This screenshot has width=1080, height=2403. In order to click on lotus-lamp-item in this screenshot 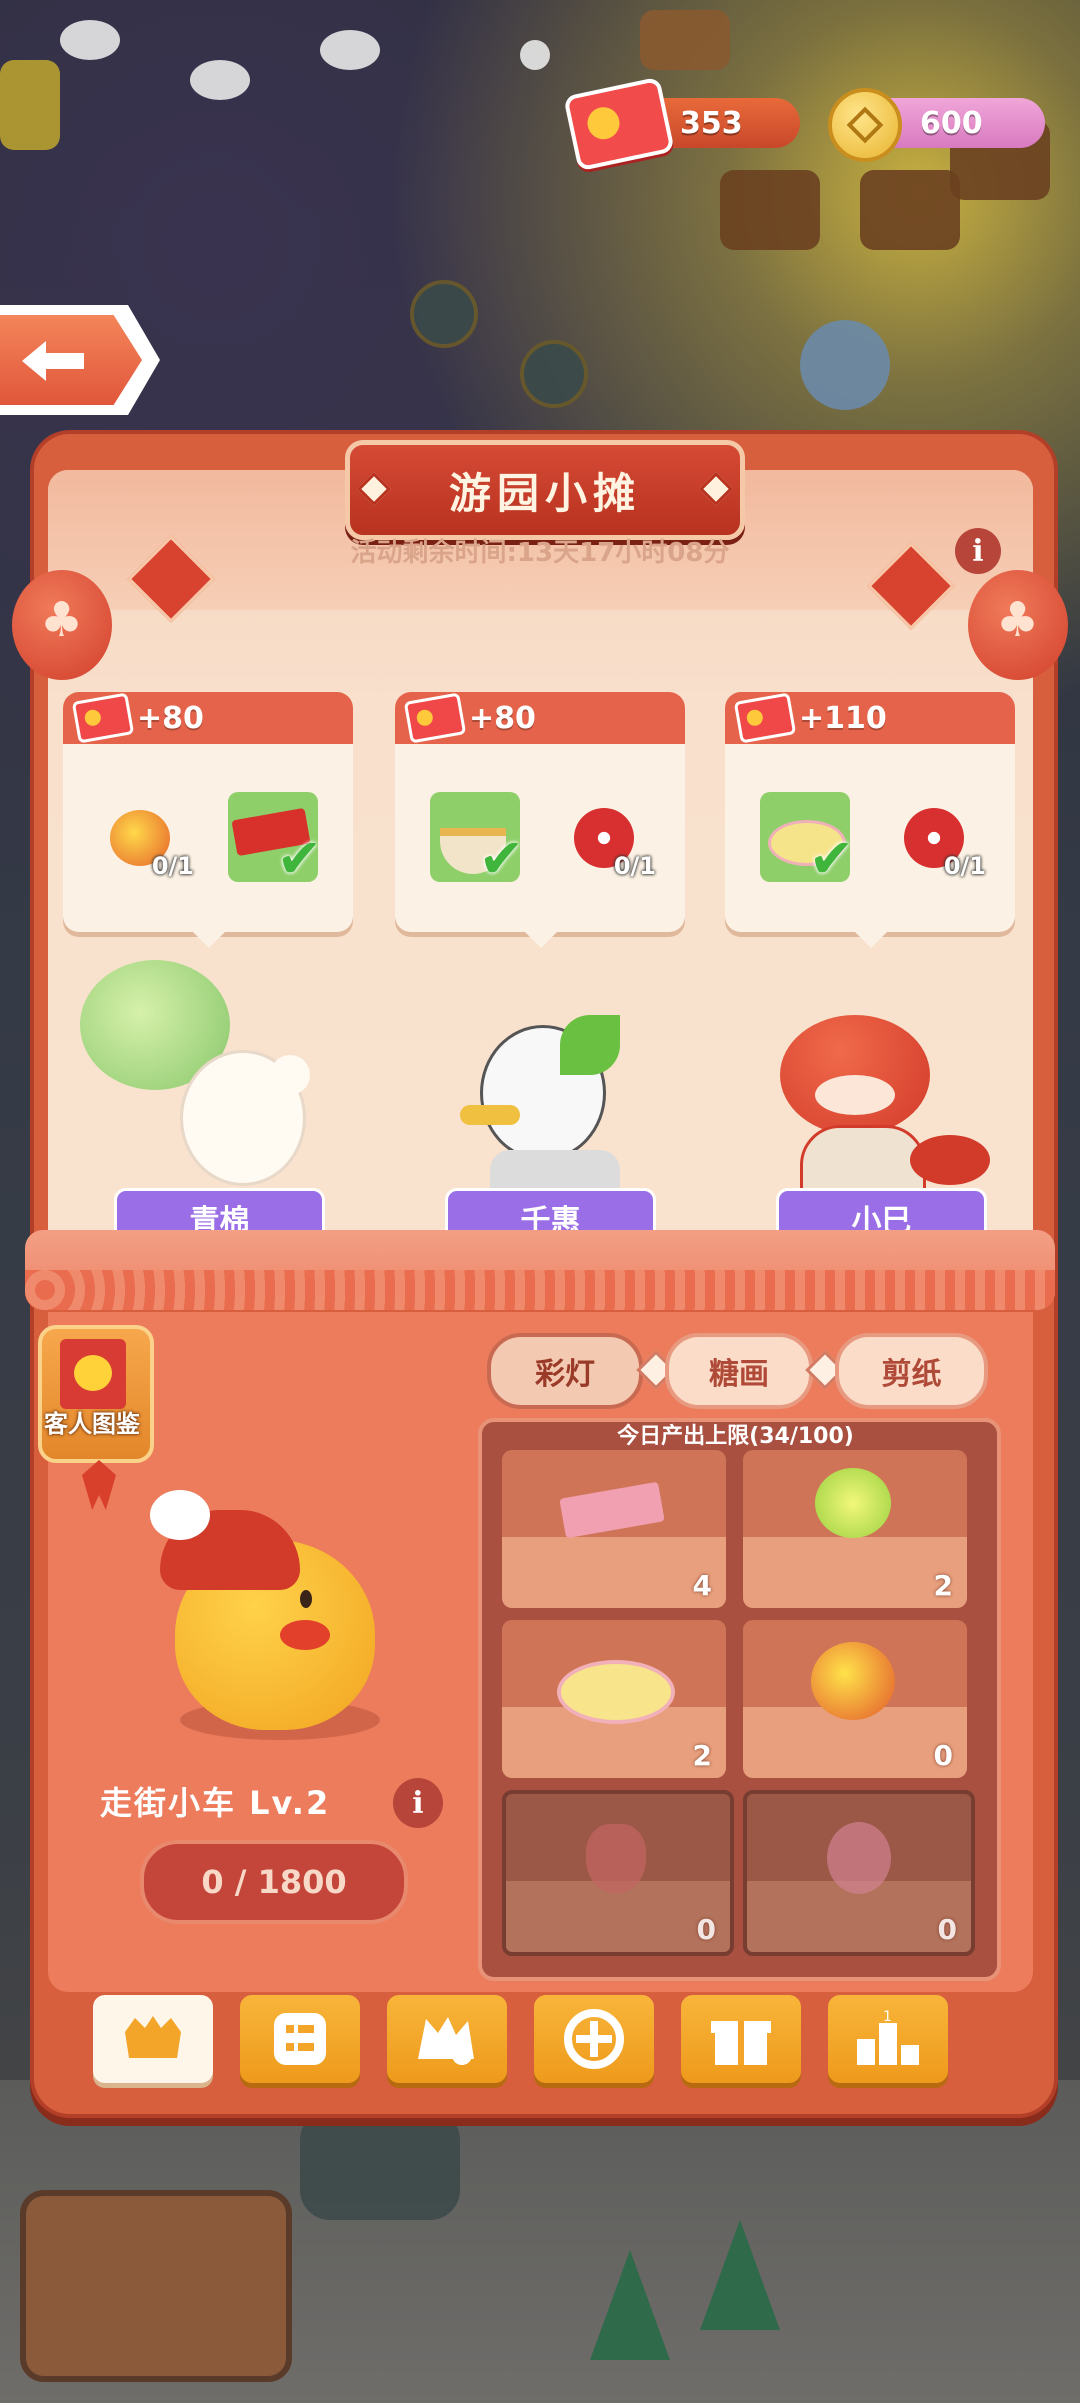, I will do `click(616, 1859)`.